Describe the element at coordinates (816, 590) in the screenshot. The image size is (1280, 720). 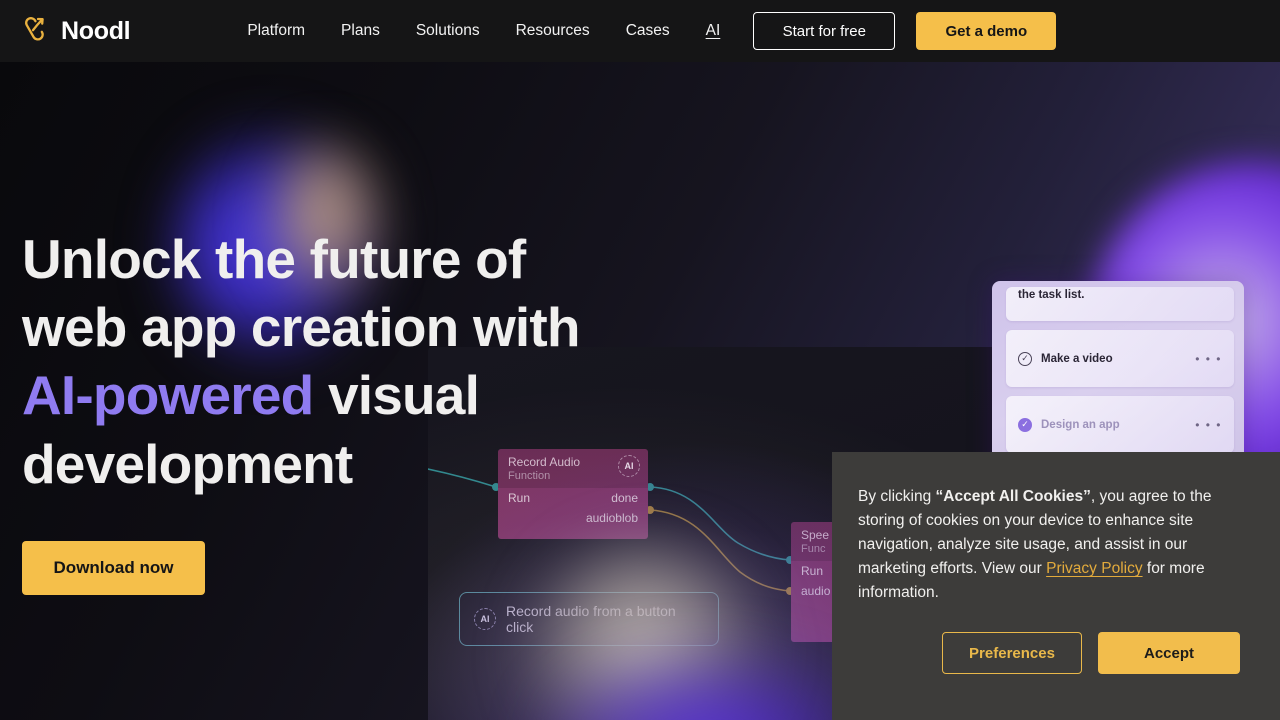
I see `node-port-in: audio` at that location.